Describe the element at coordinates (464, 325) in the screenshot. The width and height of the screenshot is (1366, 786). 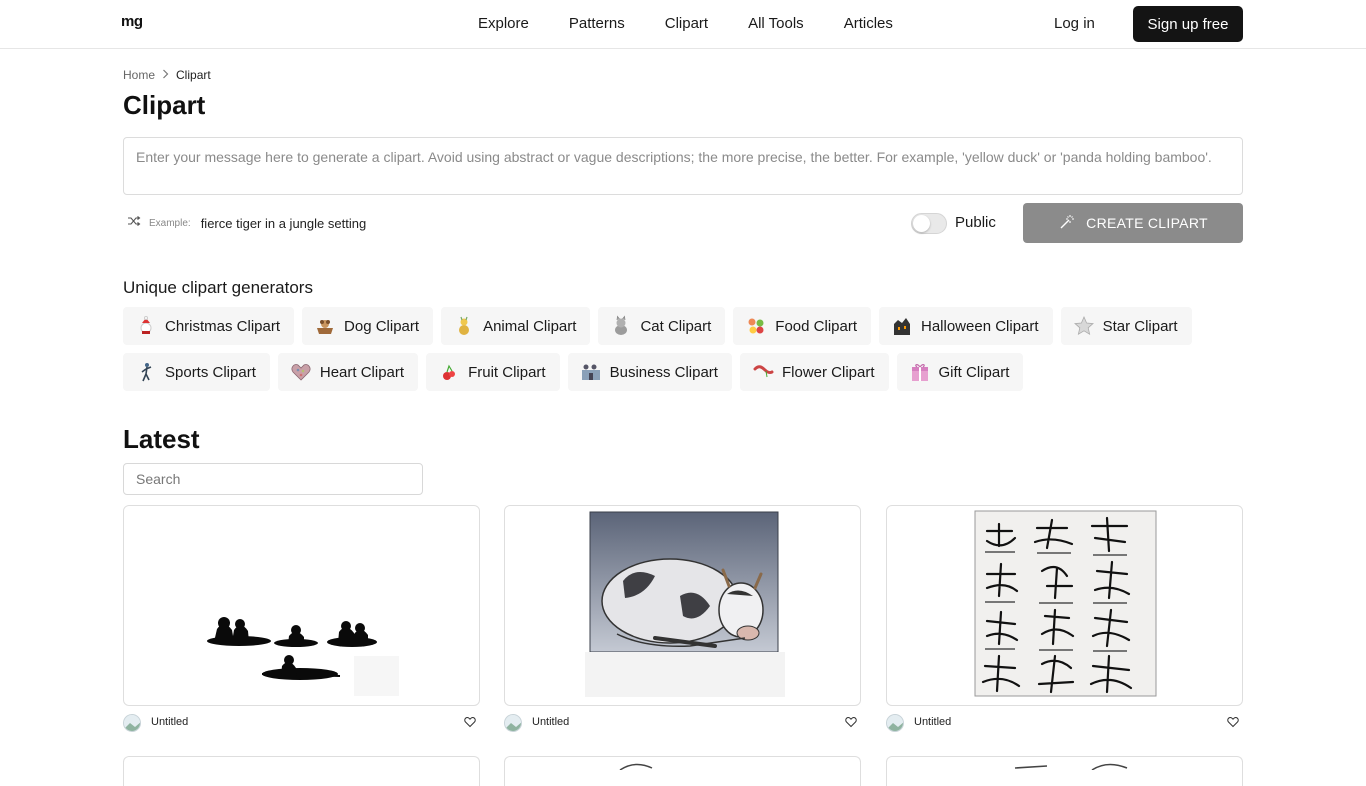
I see `animal-icon` at that location.